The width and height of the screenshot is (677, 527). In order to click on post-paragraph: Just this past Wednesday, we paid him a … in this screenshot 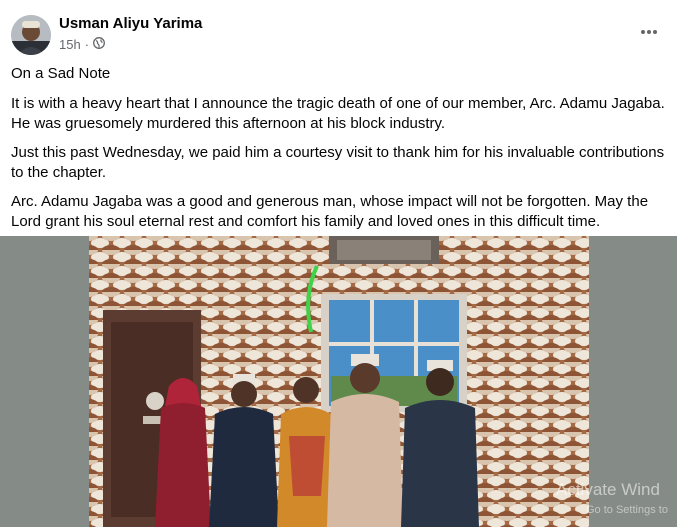, I will do `click(338, 162)`.